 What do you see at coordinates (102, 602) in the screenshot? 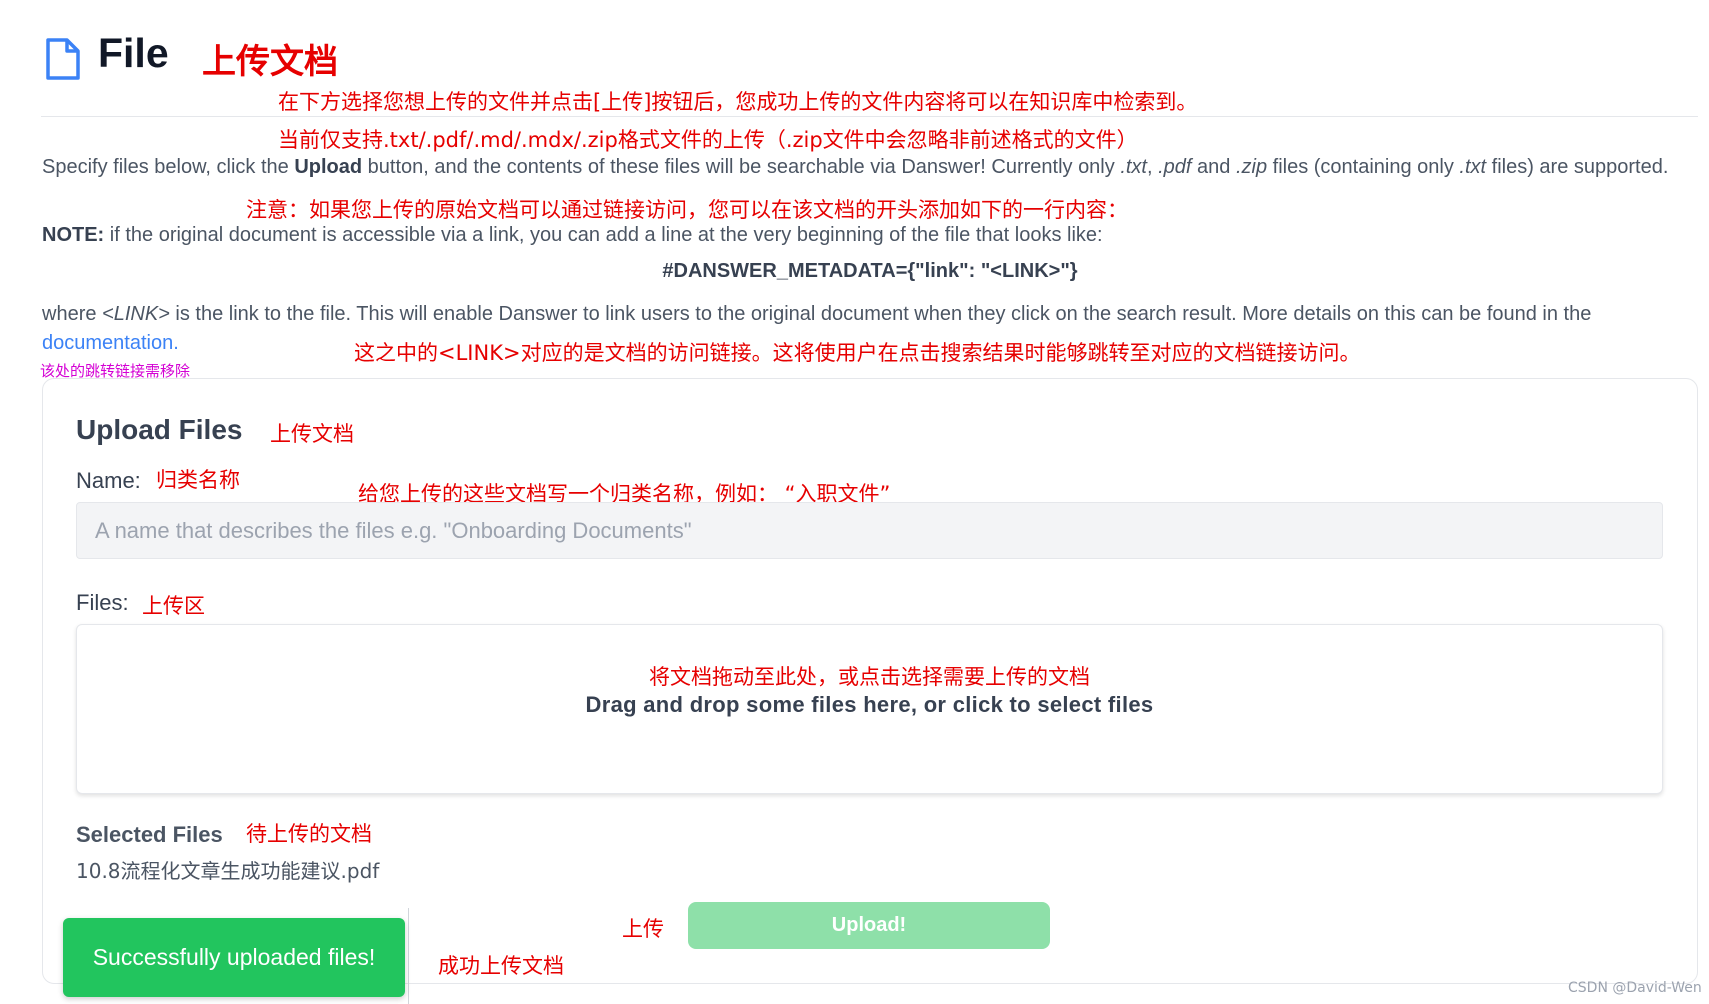
I see `files-label: Files:` at bounding box center [102, 602].